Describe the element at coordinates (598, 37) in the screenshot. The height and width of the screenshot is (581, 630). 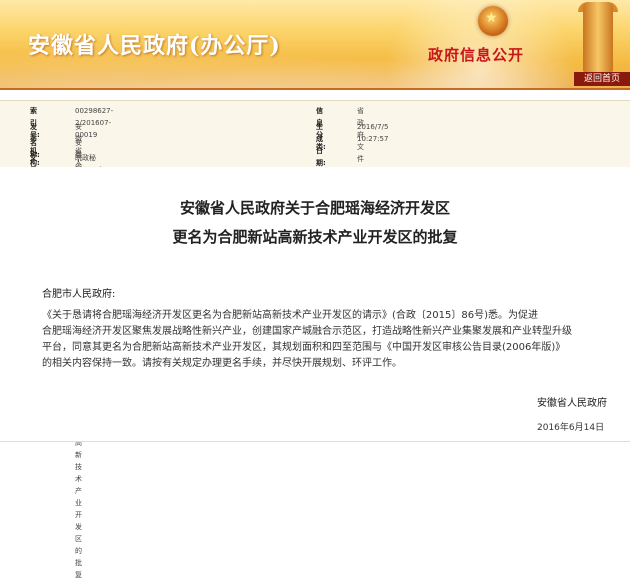
I see `huabiao-pillar-icon` at that location.